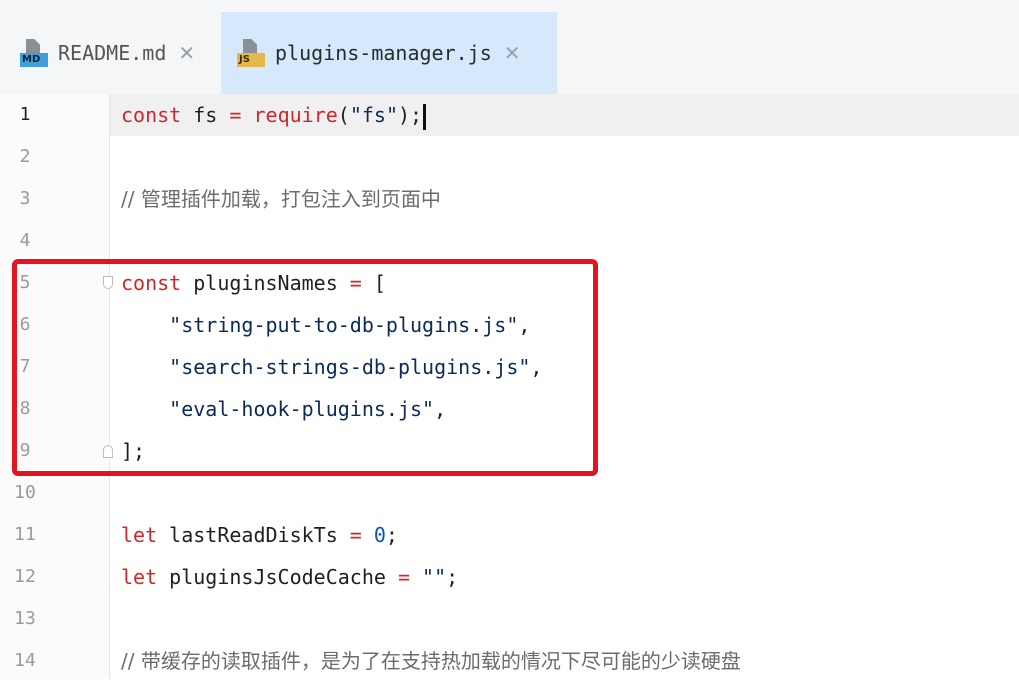 This screenshot has height=682, width=1019. I want to click on code-line: 3 // 管理插件加载，打包注入到页面中, so click(509, 199).